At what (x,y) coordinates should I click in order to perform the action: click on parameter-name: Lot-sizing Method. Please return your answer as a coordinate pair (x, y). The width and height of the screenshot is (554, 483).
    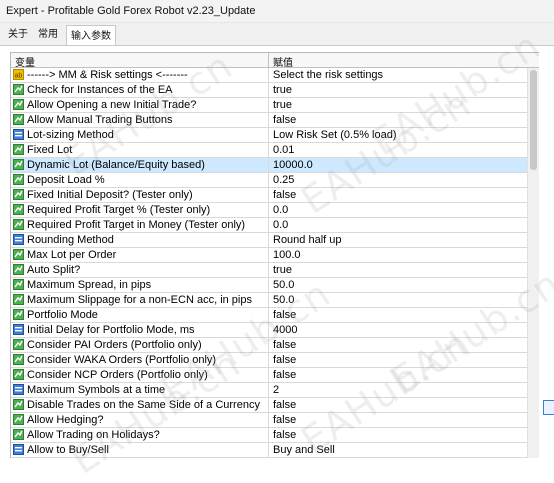
    Looking at the image, I should click on (70, 135).